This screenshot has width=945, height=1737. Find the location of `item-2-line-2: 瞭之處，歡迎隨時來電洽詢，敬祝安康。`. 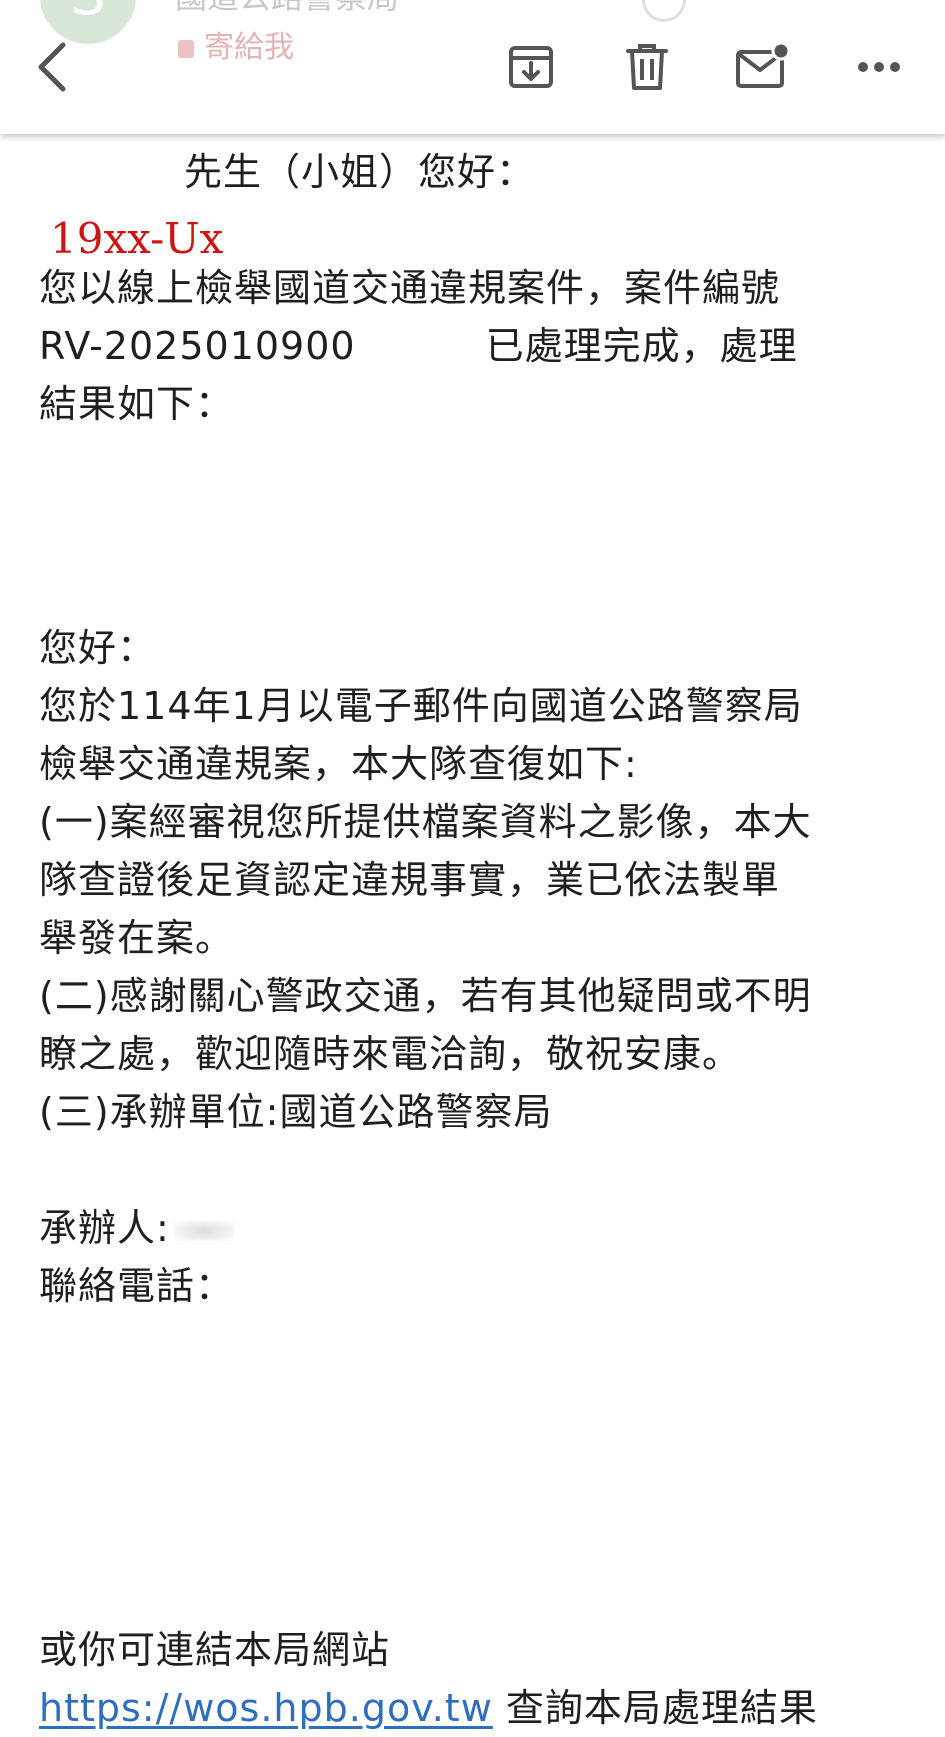

item-2-line-2: 瞭之處，歡迎隨時來電洽詢，敬祝安康。 is located at coordinates (390, 1054).